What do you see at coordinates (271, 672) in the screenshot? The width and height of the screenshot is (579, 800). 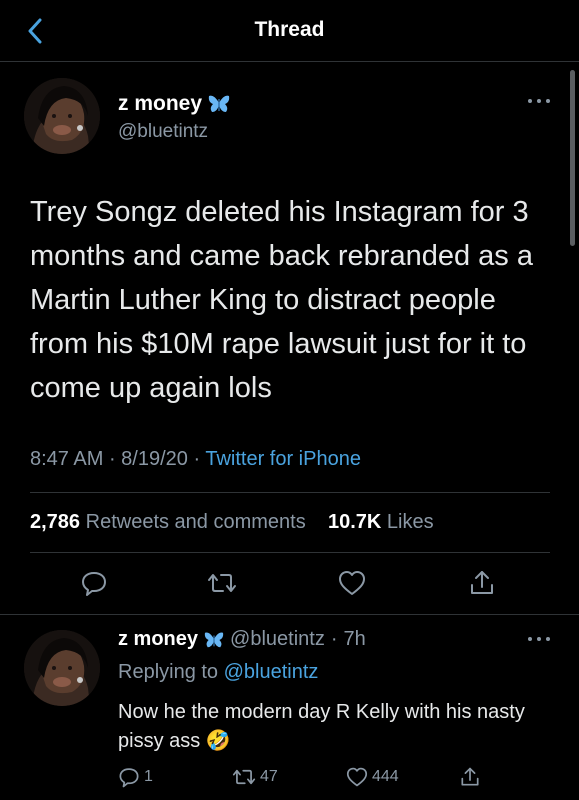 I see `replying-mention-link: @bluetintz` at bounding box center [271, 672].